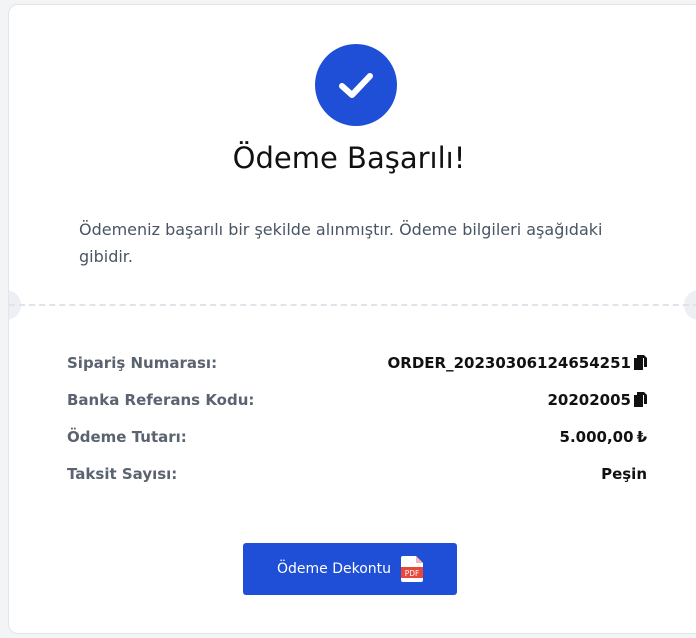 The image size is (696, 638). What do you see at coordinates (596, 436) in the screenshot?
I see `amount-value: 5.000,00` at bounding box center [596, 436].